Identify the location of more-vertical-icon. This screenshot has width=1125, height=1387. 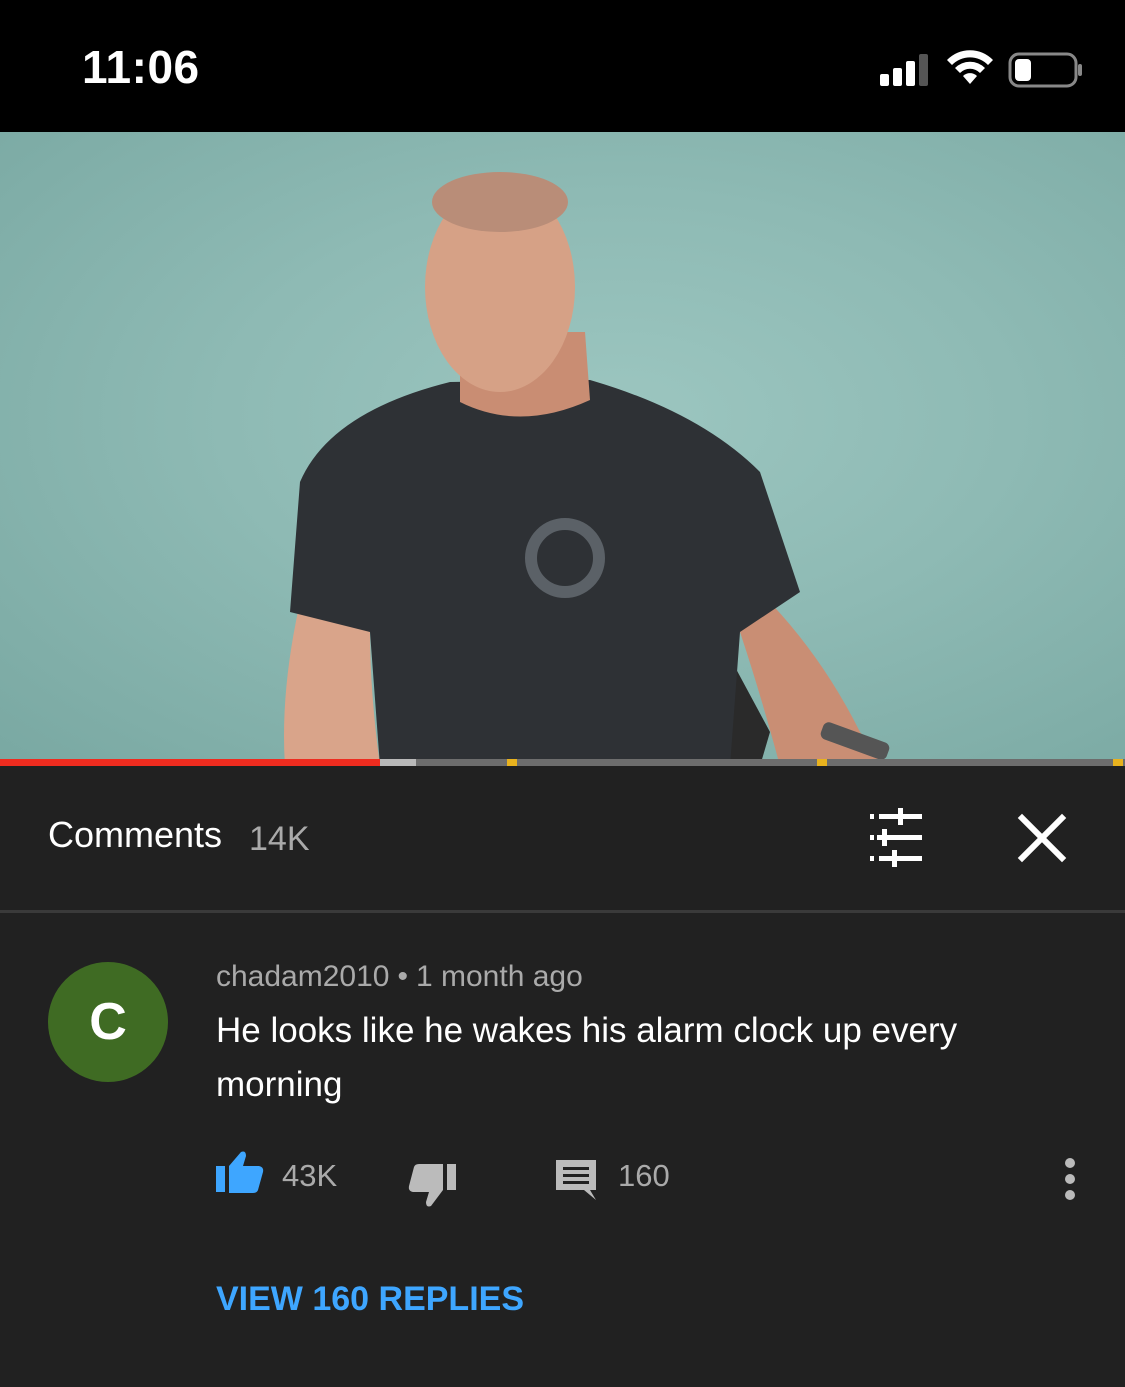
(1070, 1179).